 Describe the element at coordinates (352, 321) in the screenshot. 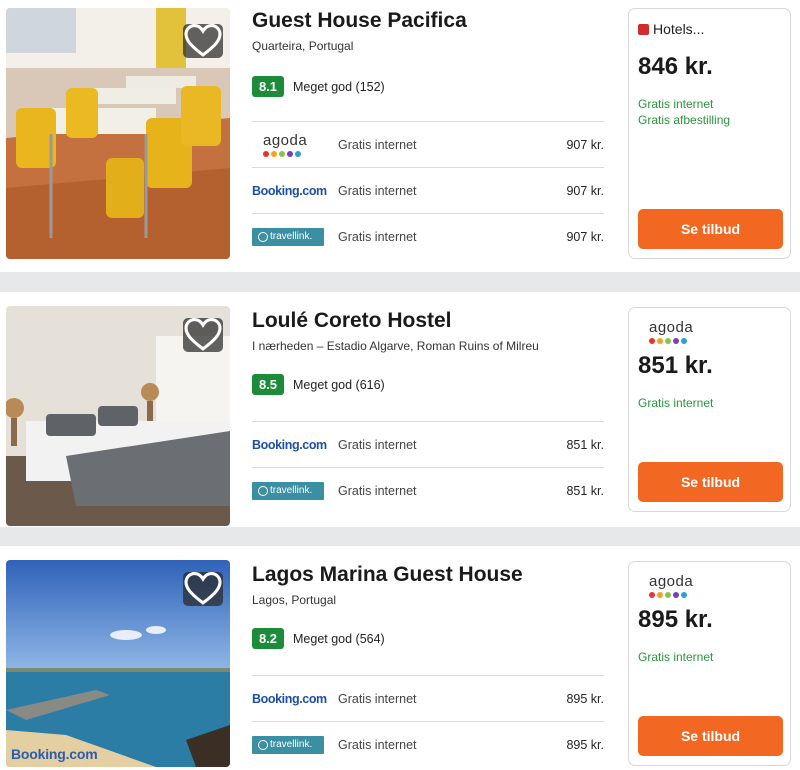

I see `hotel-name: Loulé Coreto Hostel` at that location.